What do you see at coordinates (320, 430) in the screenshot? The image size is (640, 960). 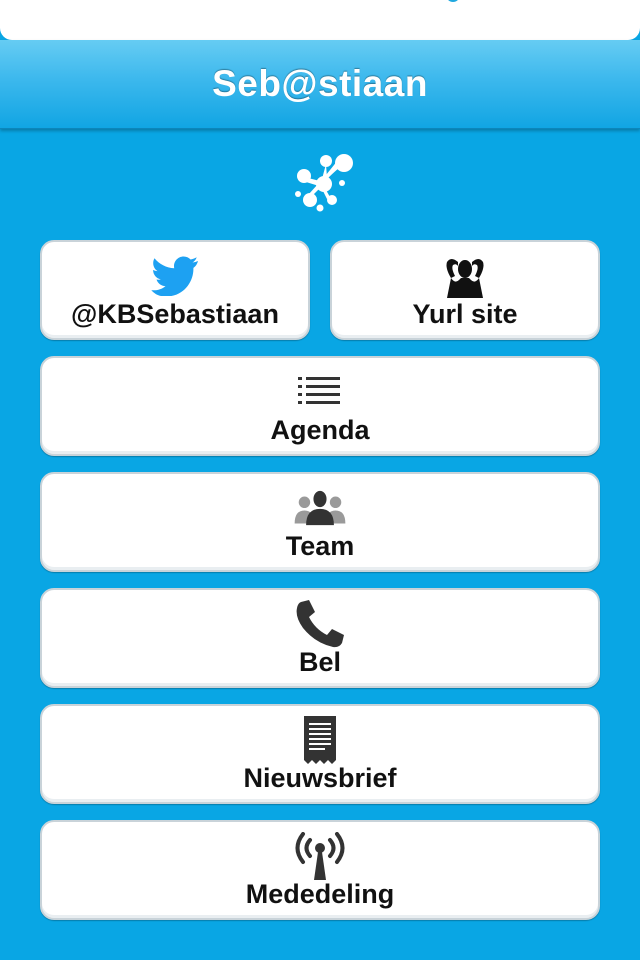 I see `agenda-label: Agenda` at bounding box center [320, 430].